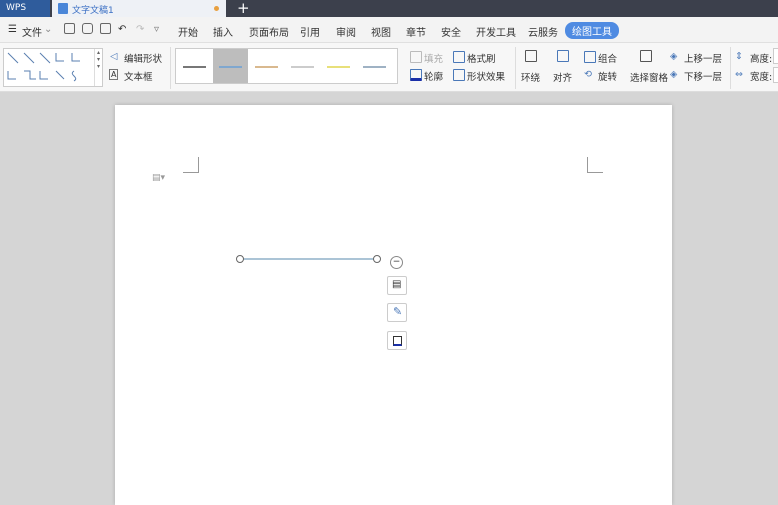  What do you see at coordinates (188, 31) in the screenshot?
I see `menu-home: 开始` at bounding box center [188, 31].